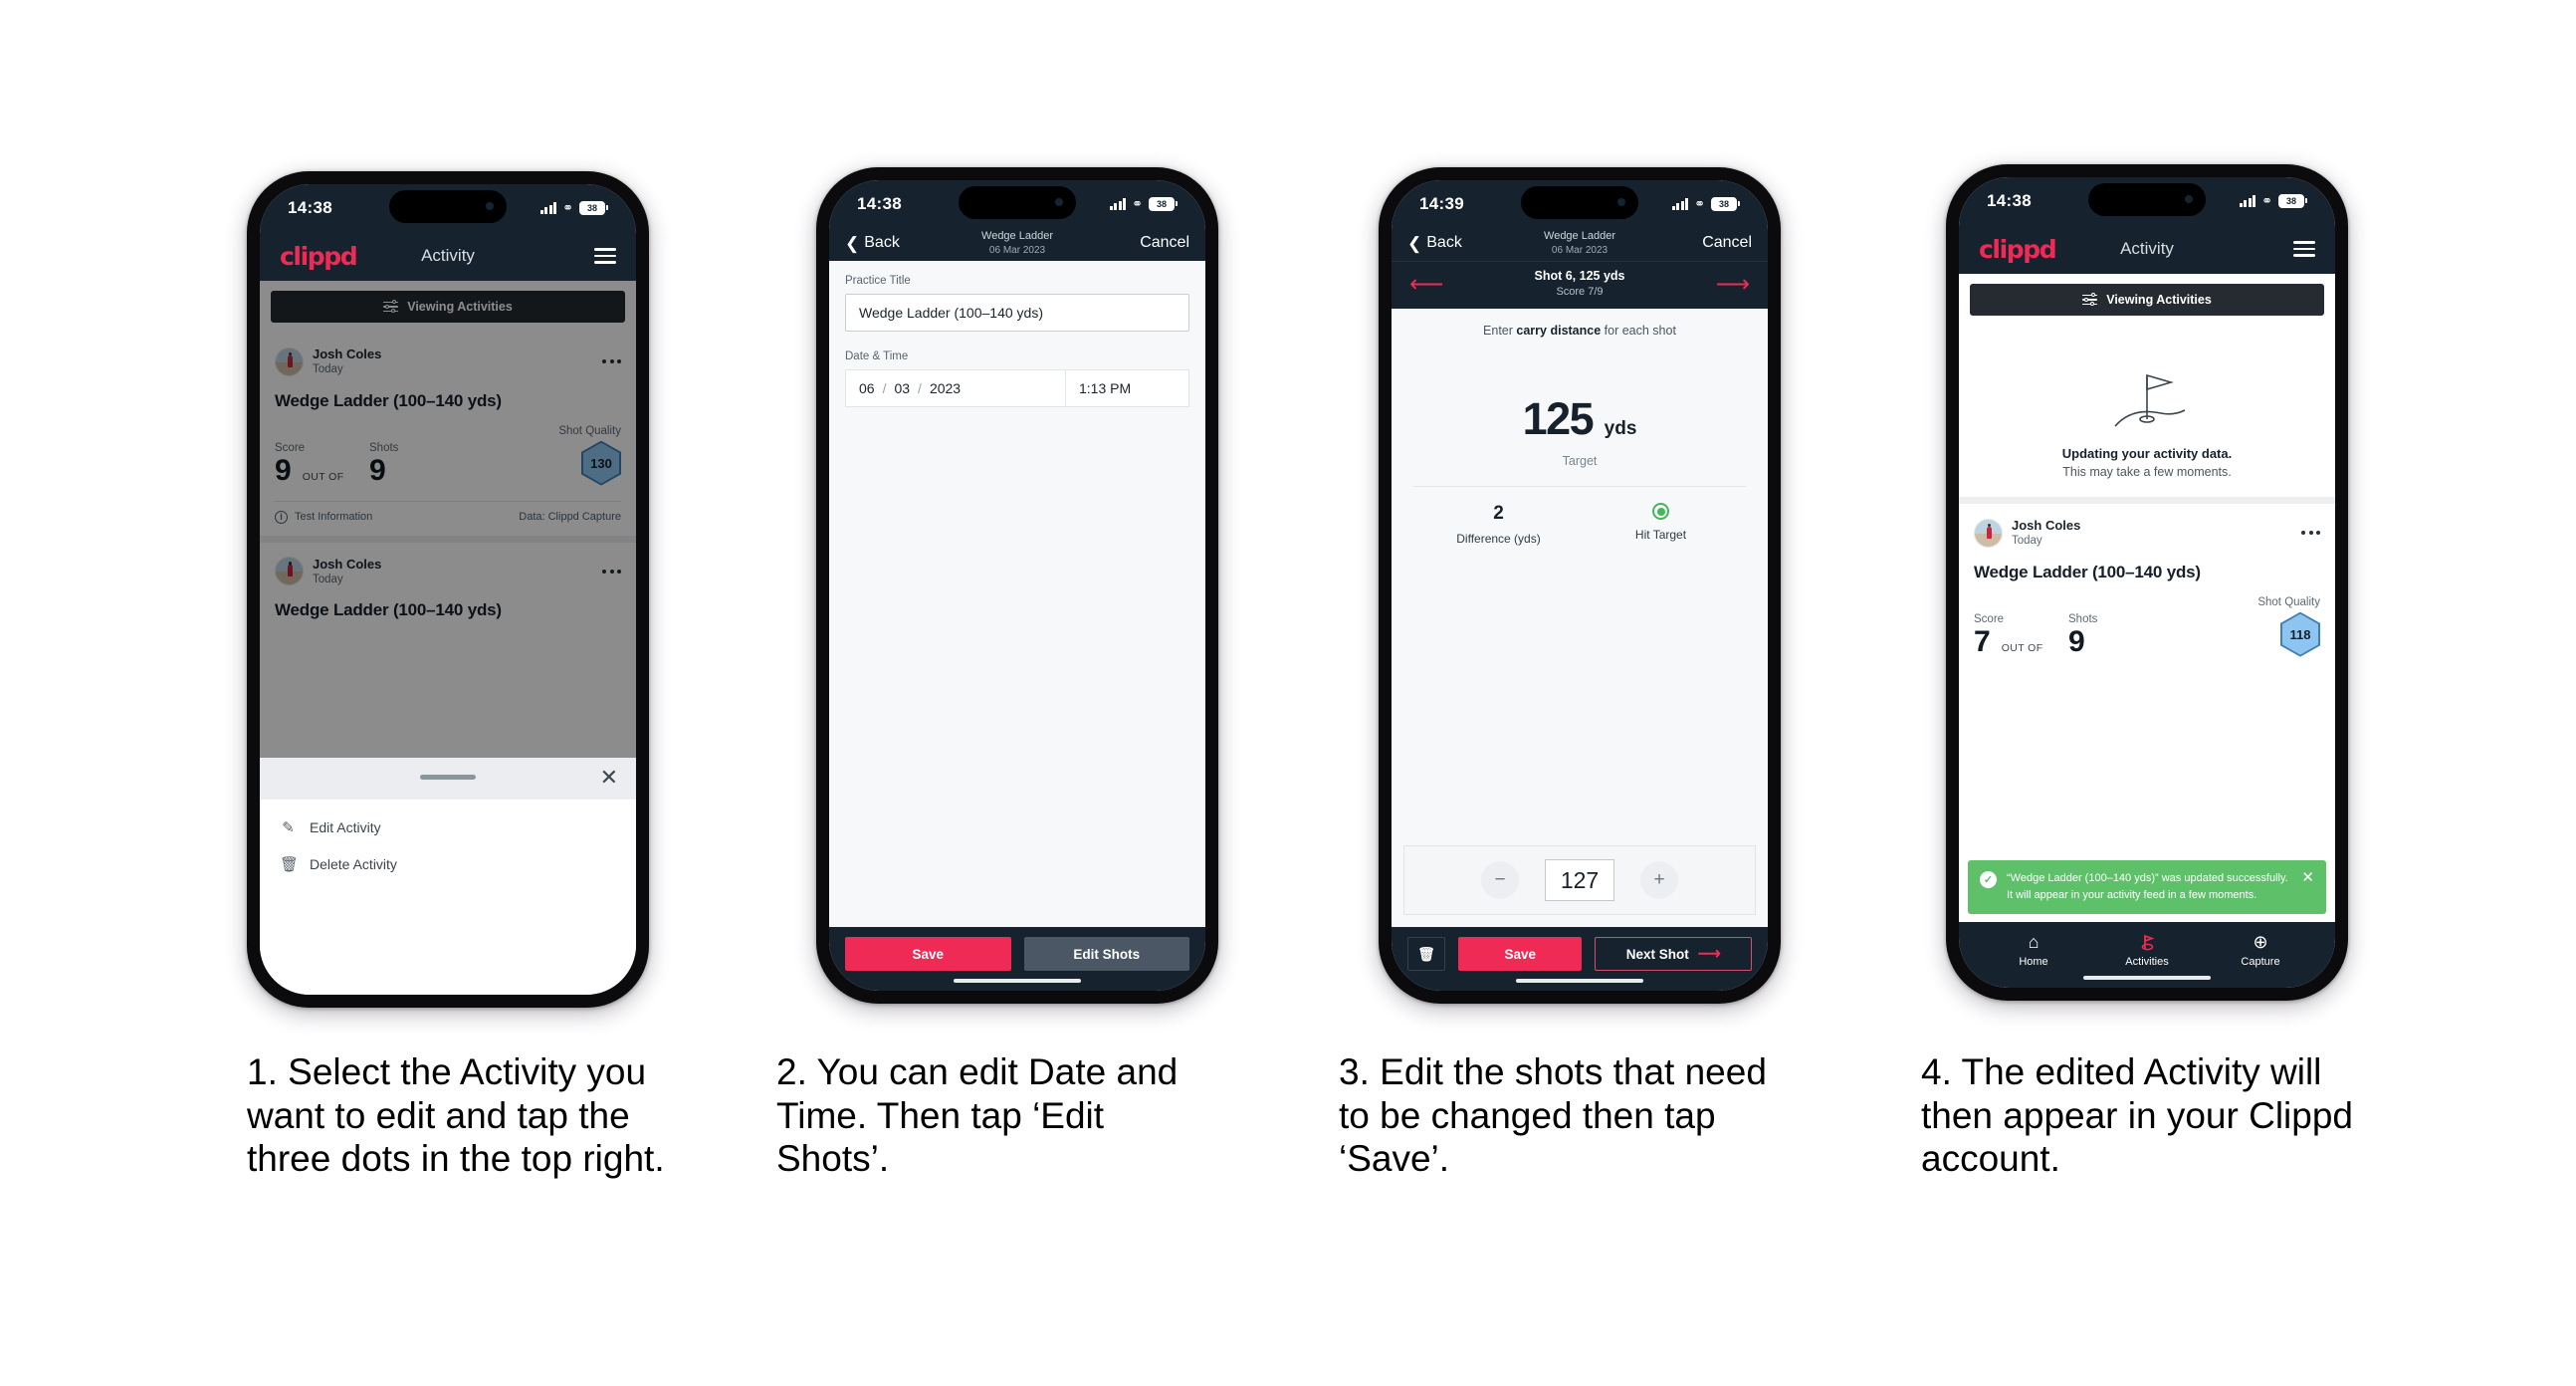  I want to click on stepper-wrap: − 127 +, so click(1580, 886).